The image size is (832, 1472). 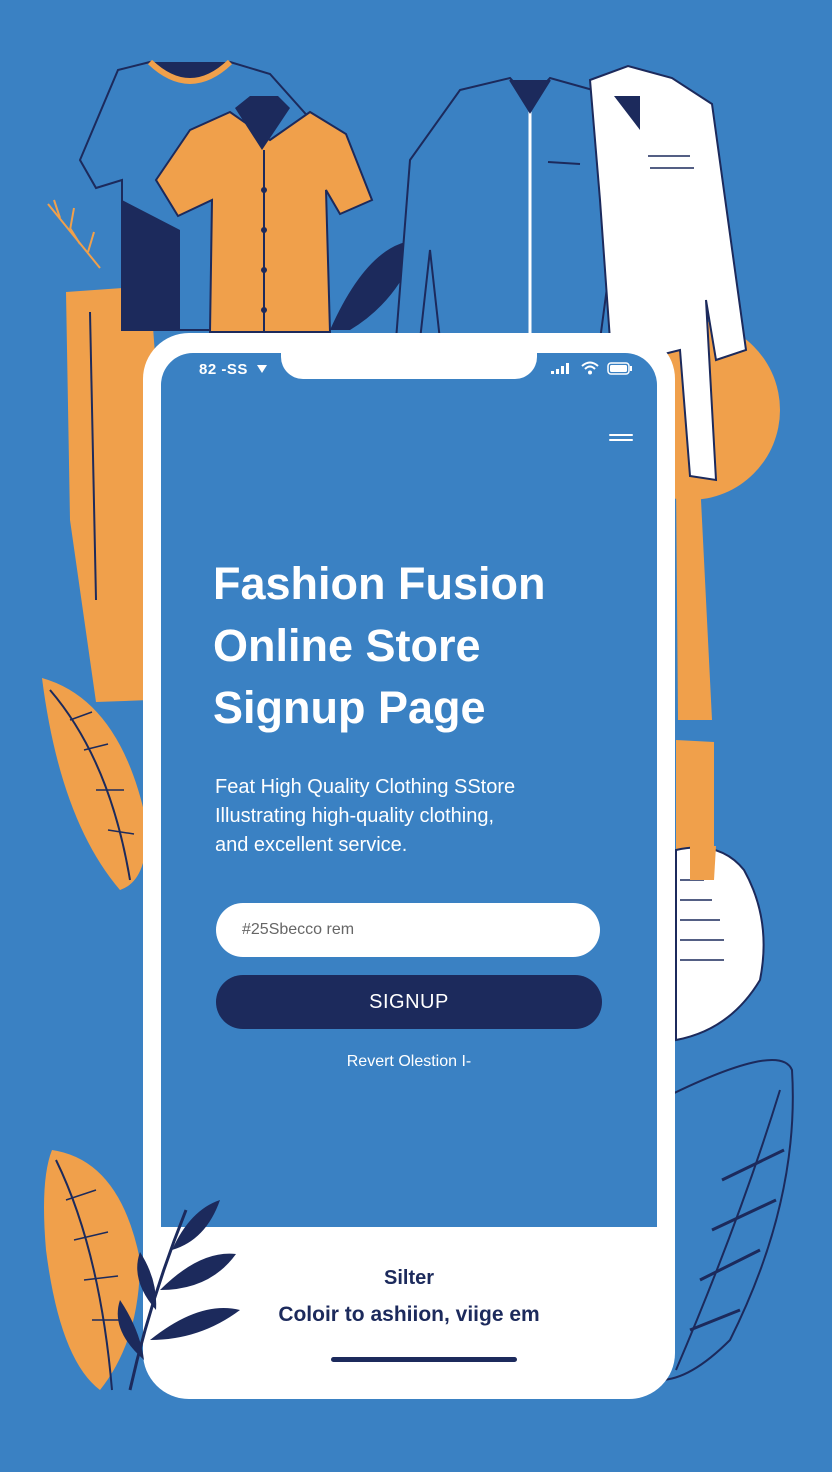 What do you see at coordinates (355, 816) in the screenshot?
I see `page-subtitle-line: Illustrating high-quality clothing,` at bounding box center [355, 816].